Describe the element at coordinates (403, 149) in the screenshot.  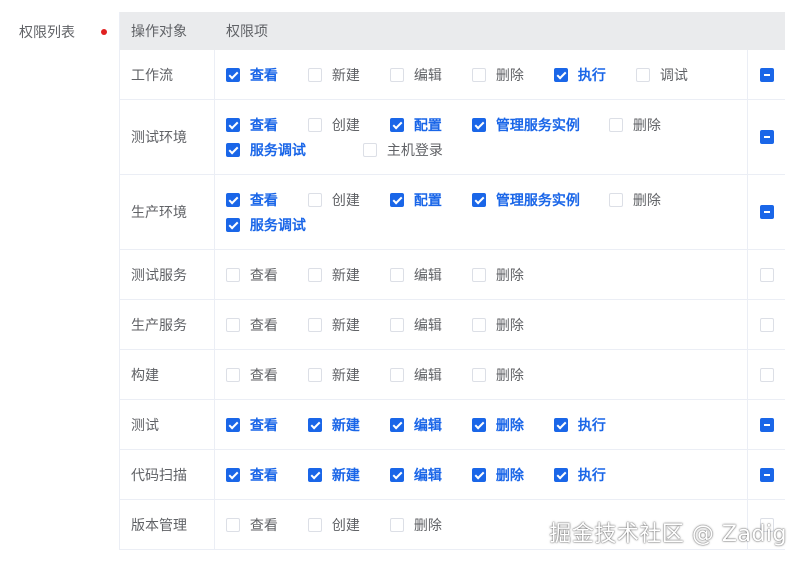
I see `permission-checkbox: 主机登录` at that location.